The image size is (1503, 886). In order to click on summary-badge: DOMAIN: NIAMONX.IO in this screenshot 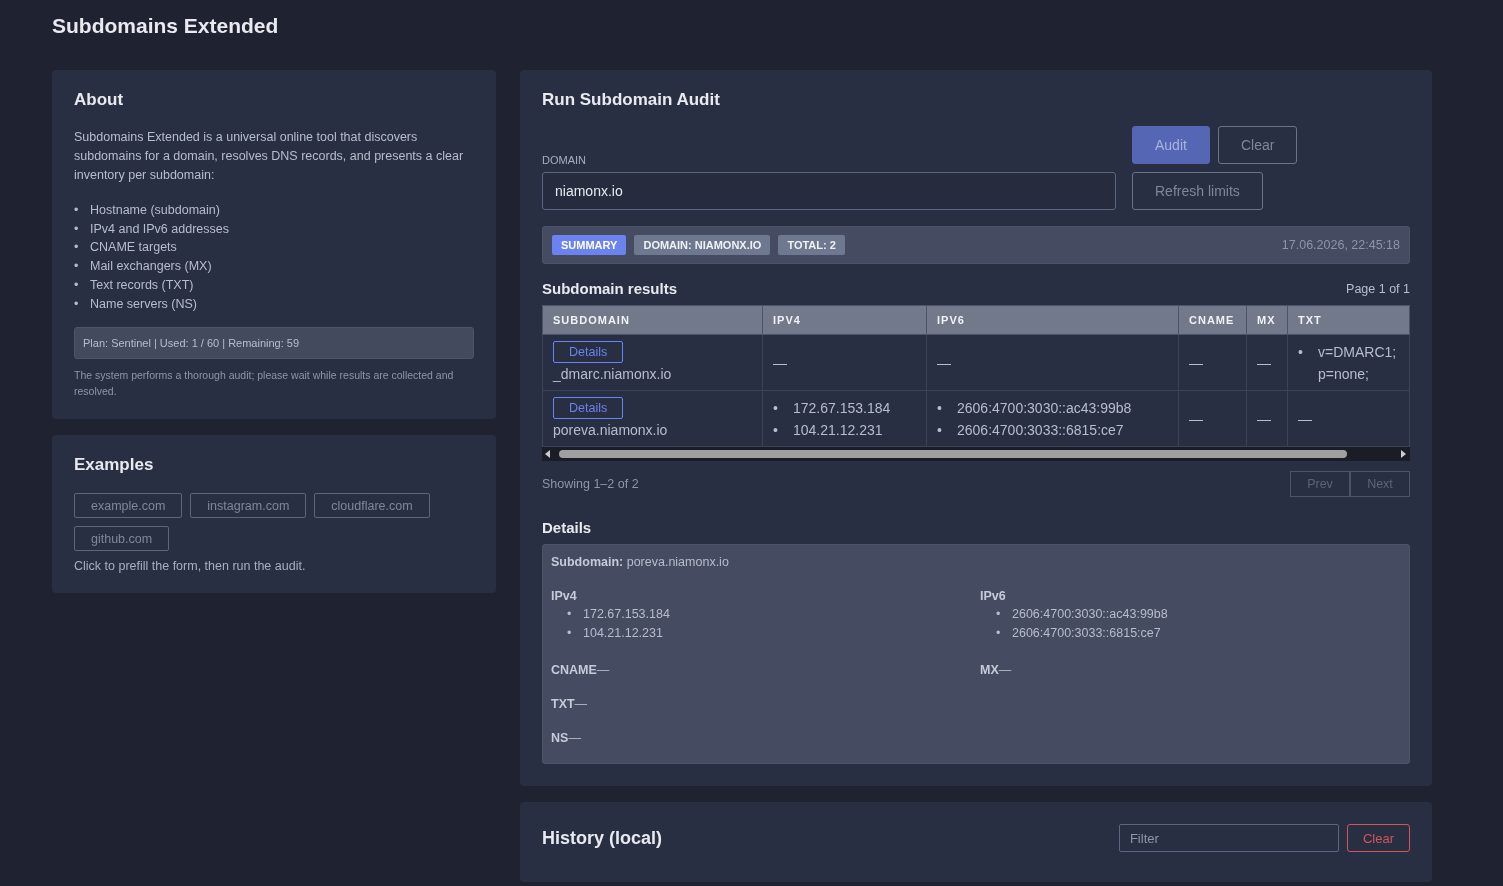, I will do `click(702, 245)`.